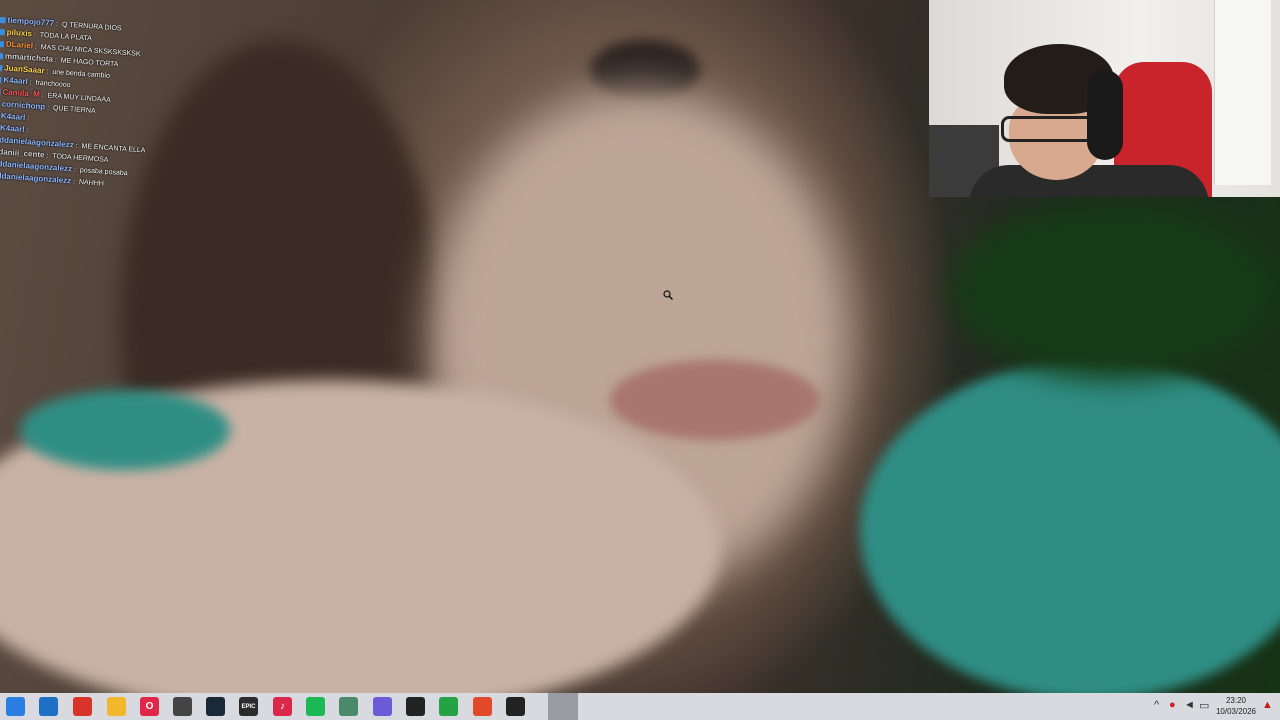 The height and width of the screenshot is (720, 1280). What do you see at coordinates (19, 45) in the screenshot?
I see `chat-username: DLariel` at bounding box center [19, 45].